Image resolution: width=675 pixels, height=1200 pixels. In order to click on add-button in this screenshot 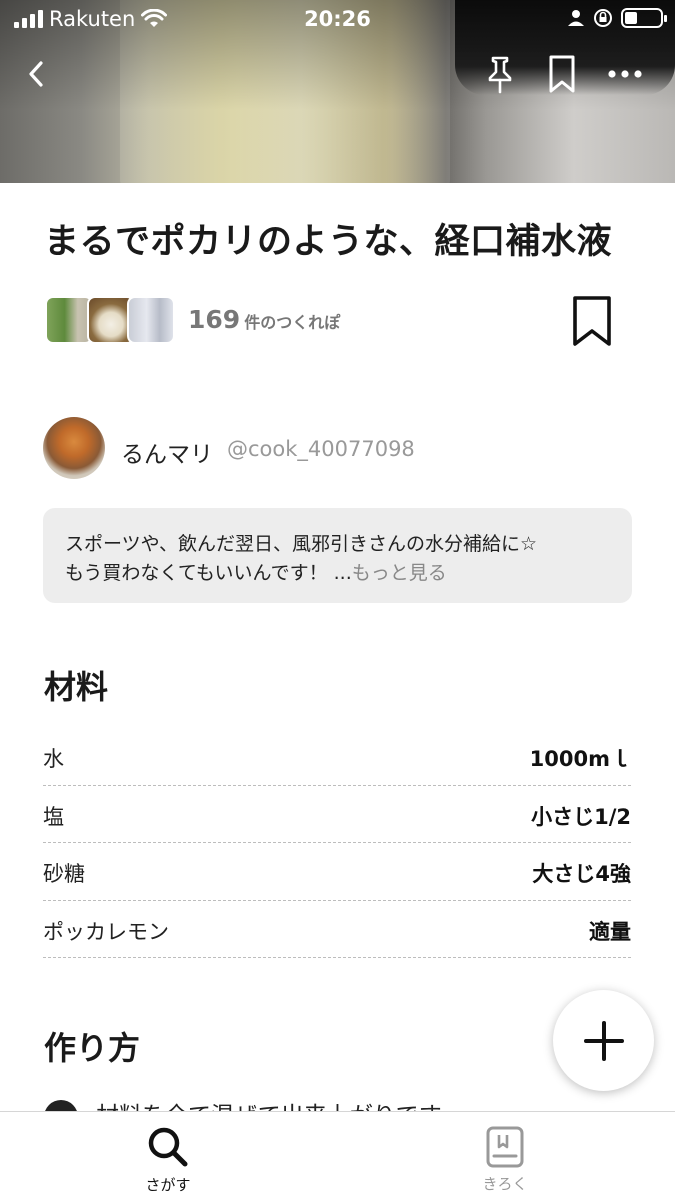, I will do `click(603, 1040)`.